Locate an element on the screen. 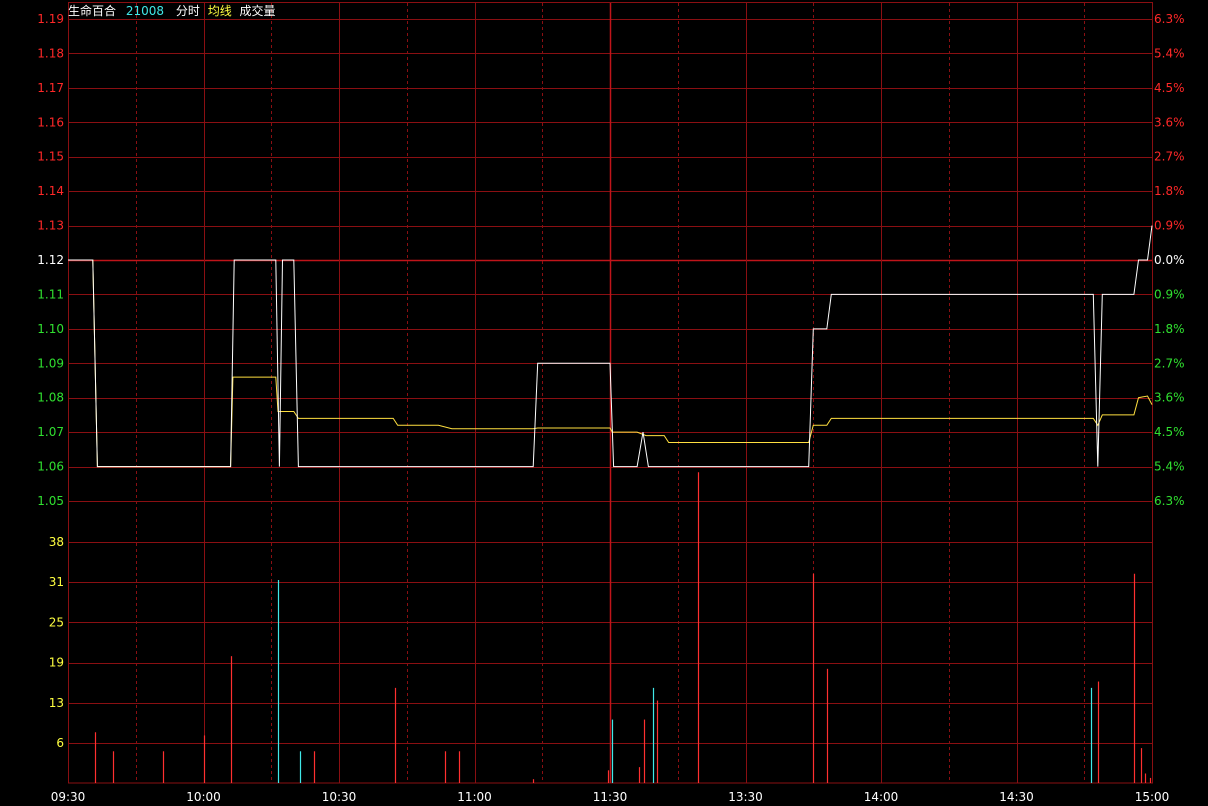 The height and width of the screenshot is (806, 1208). time-tick-label: 09:30 is located at coordinates (68, 797).